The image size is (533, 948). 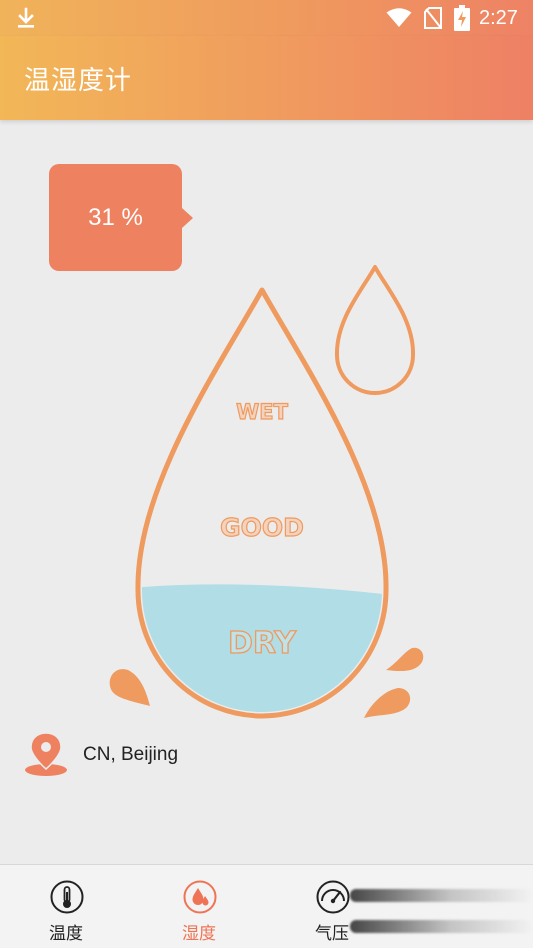 I want to click on wifi-icon, so click(x=399, y=17).